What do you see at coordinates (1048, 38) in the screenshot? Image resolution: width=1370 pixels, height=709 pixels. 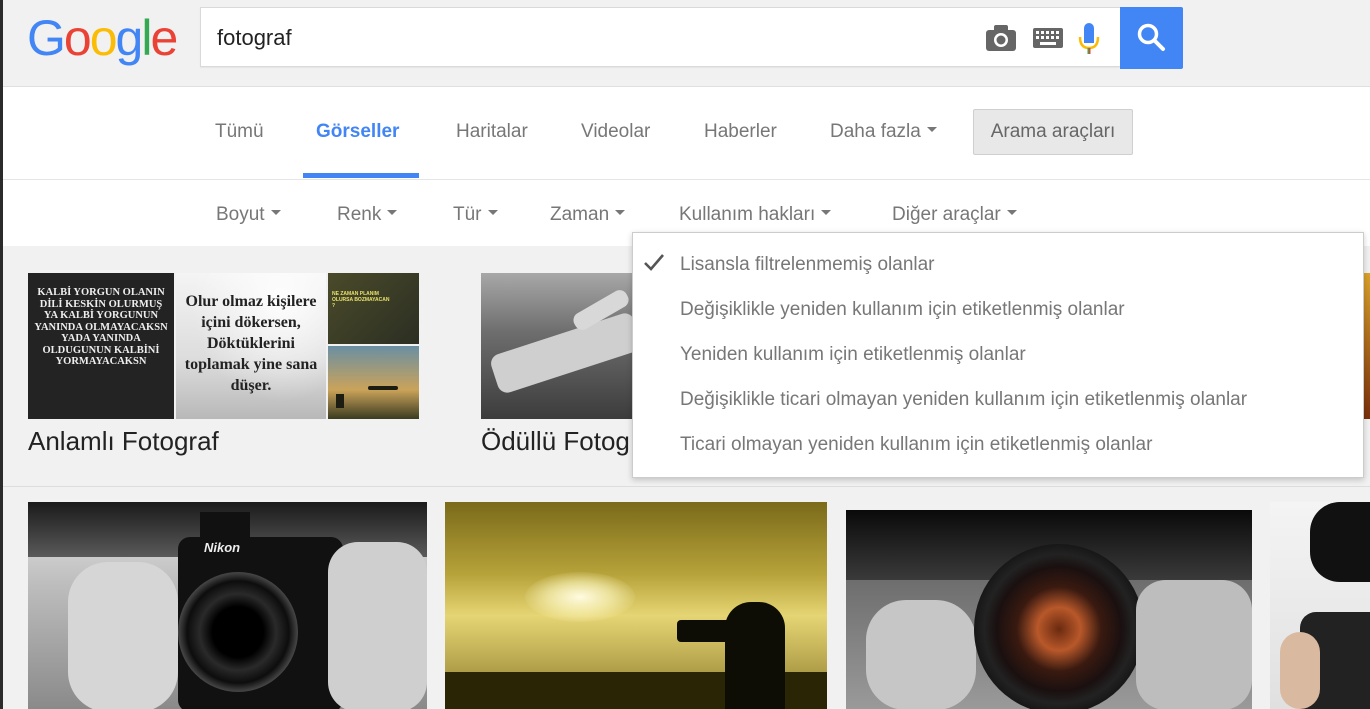 I see `keyboard-icon` at bounding box center [1048, 38].